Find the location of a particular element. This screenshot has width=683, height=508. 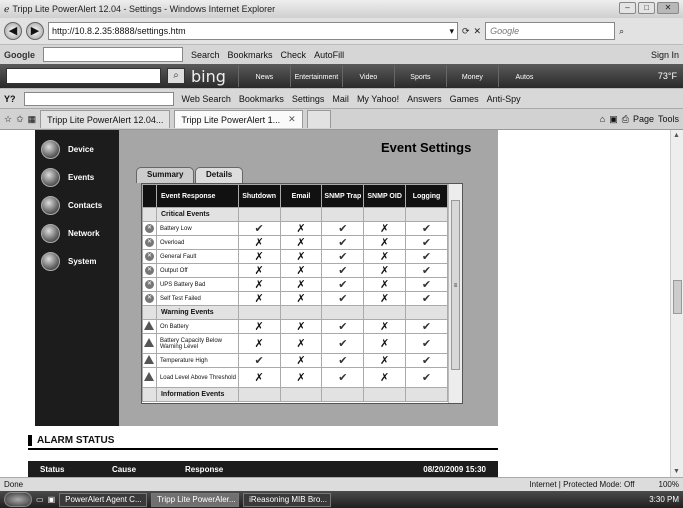

yahoo-web-search: Web Search is located at coordinates (206, 99).